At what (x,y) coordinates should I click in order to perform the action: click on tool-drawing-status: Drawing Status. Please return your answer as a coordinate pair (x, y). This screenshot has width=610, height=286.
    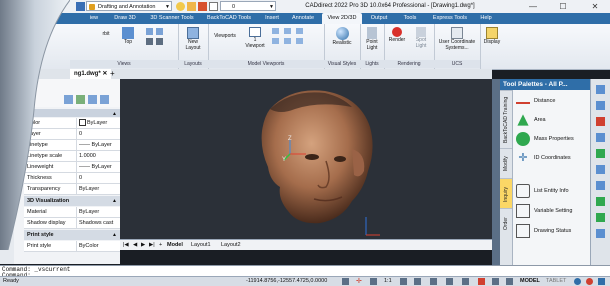
    Looking at the image, I should click on (552, 231).